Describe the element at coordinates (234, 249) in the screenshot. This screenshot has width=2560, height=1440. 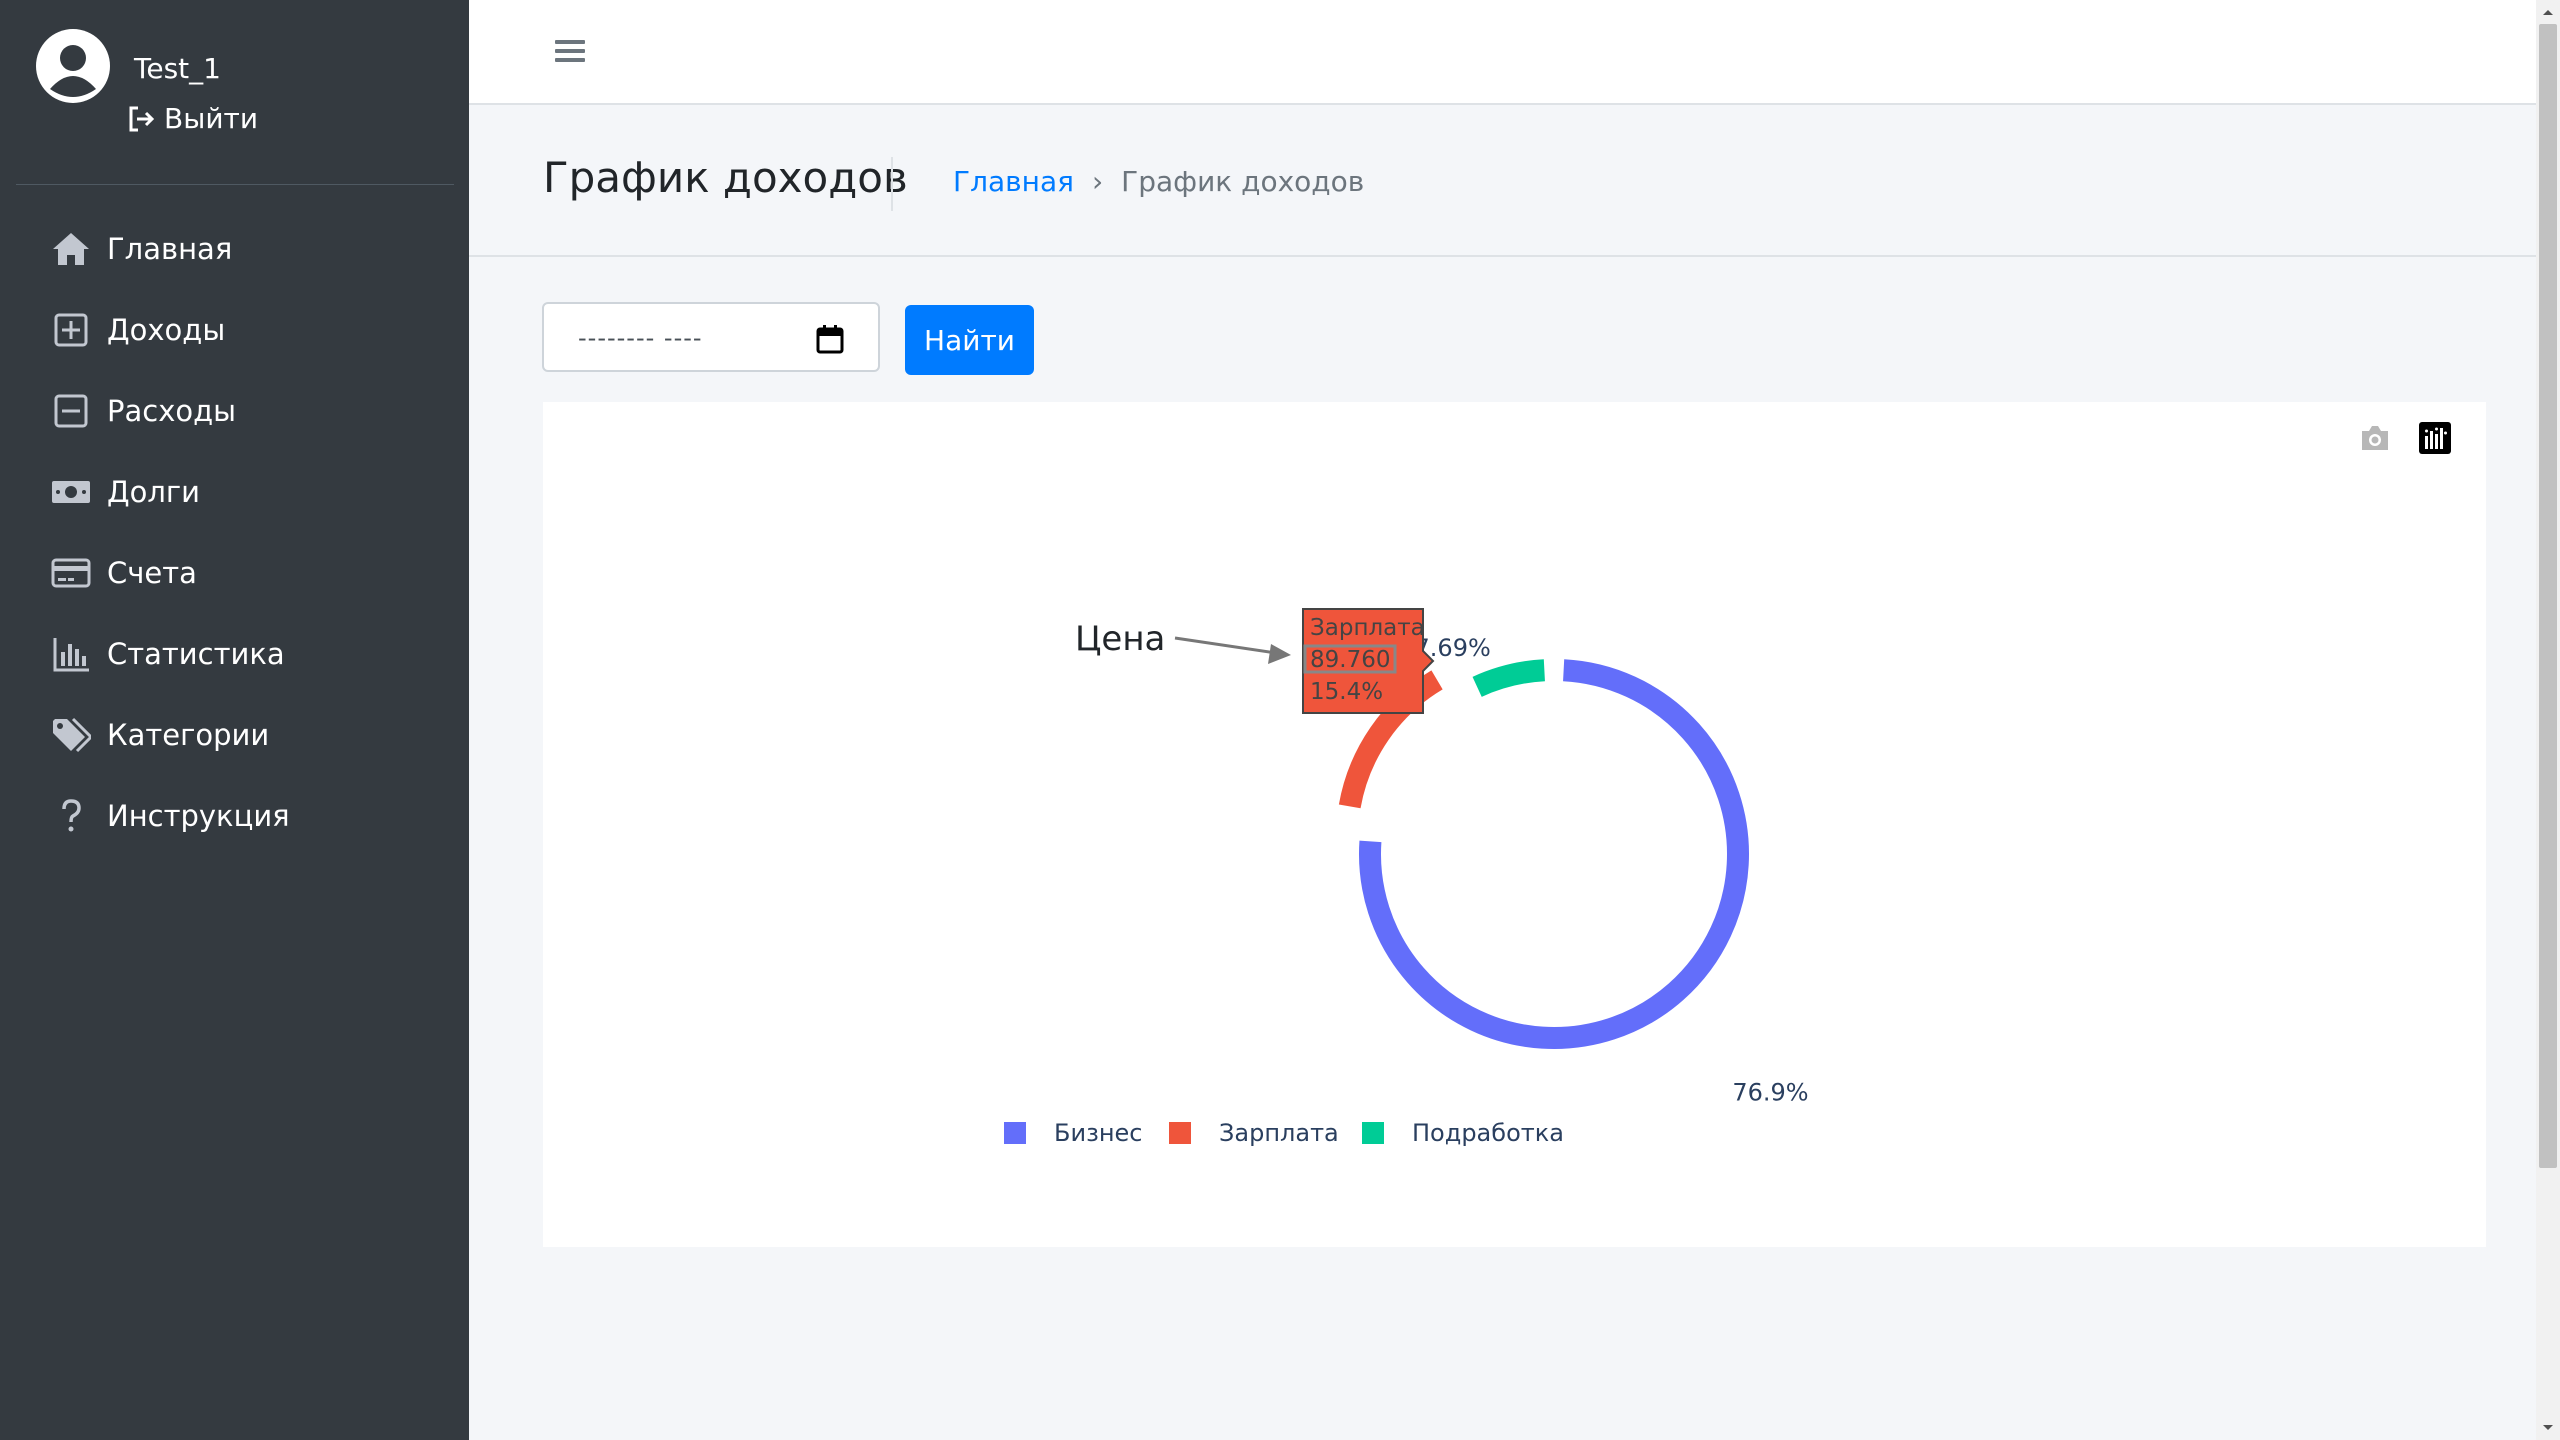
I see `sidebar-item-home: Главная` at that location.